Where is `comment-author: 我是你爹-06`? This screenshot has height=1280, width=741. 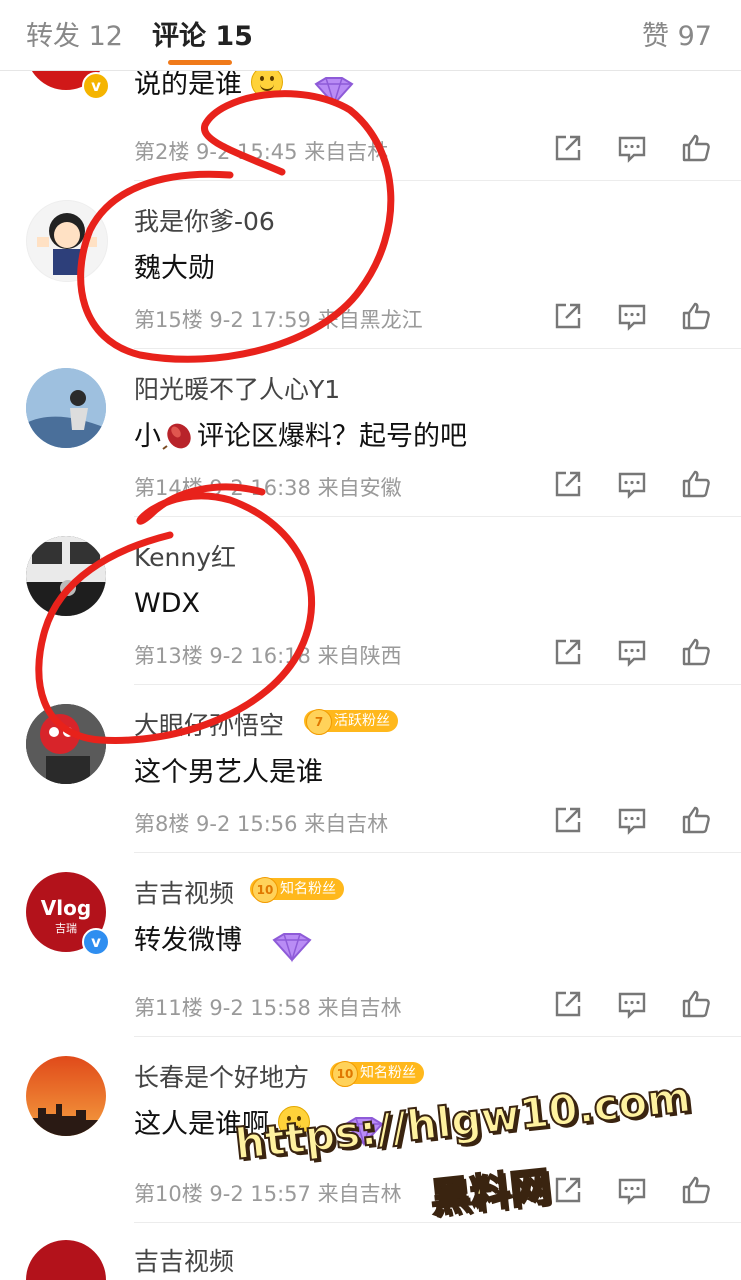 comment-author: 我是你爹-06 is located at coordinates (204, 220).